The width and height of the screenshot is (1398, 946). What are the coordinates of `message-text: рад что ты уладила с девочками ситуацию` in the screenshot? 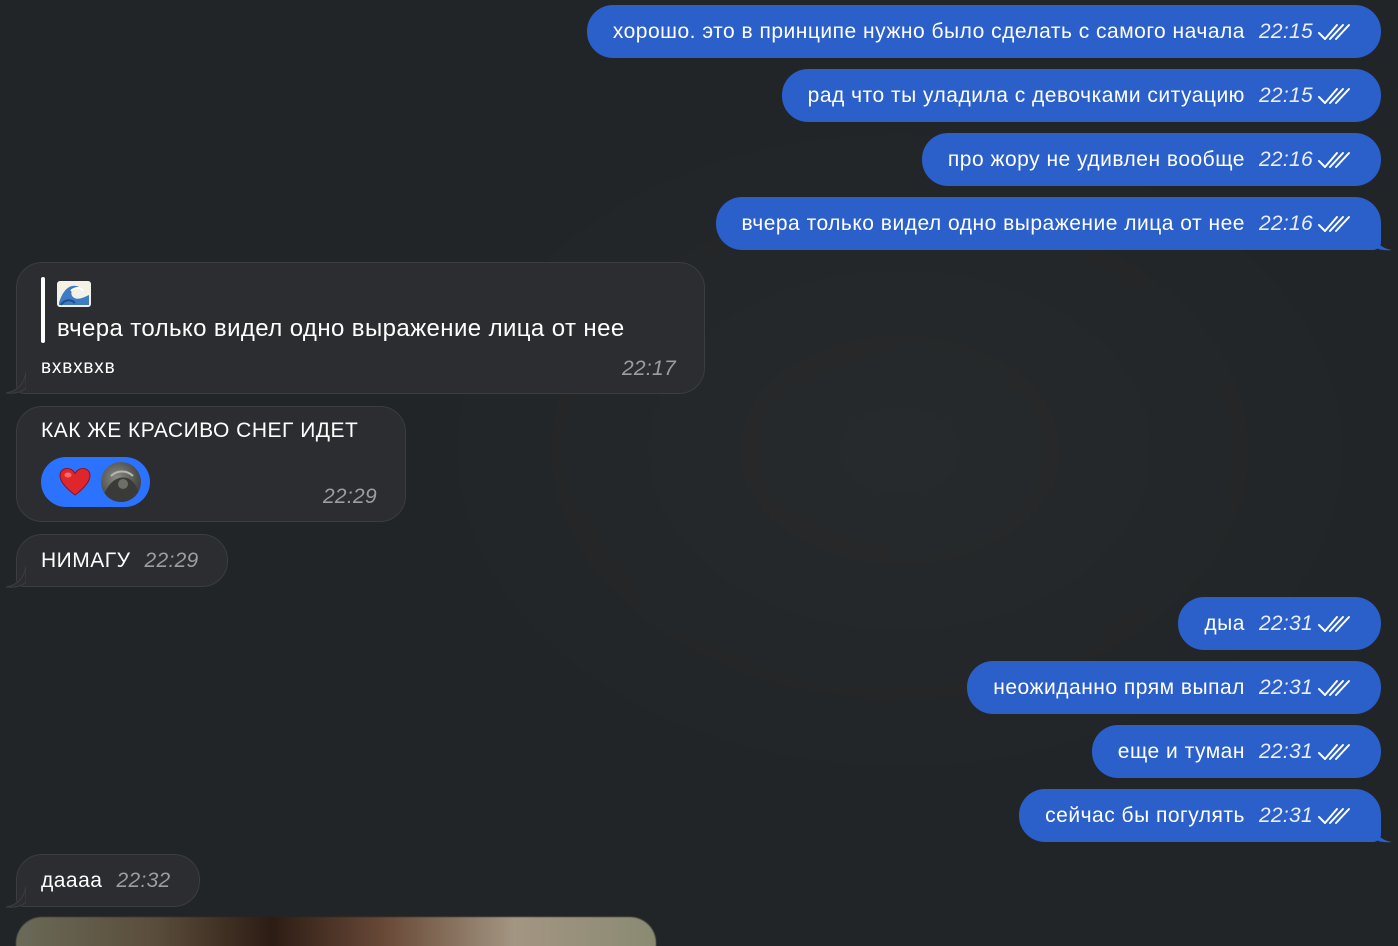 It's located at (1026, 95).